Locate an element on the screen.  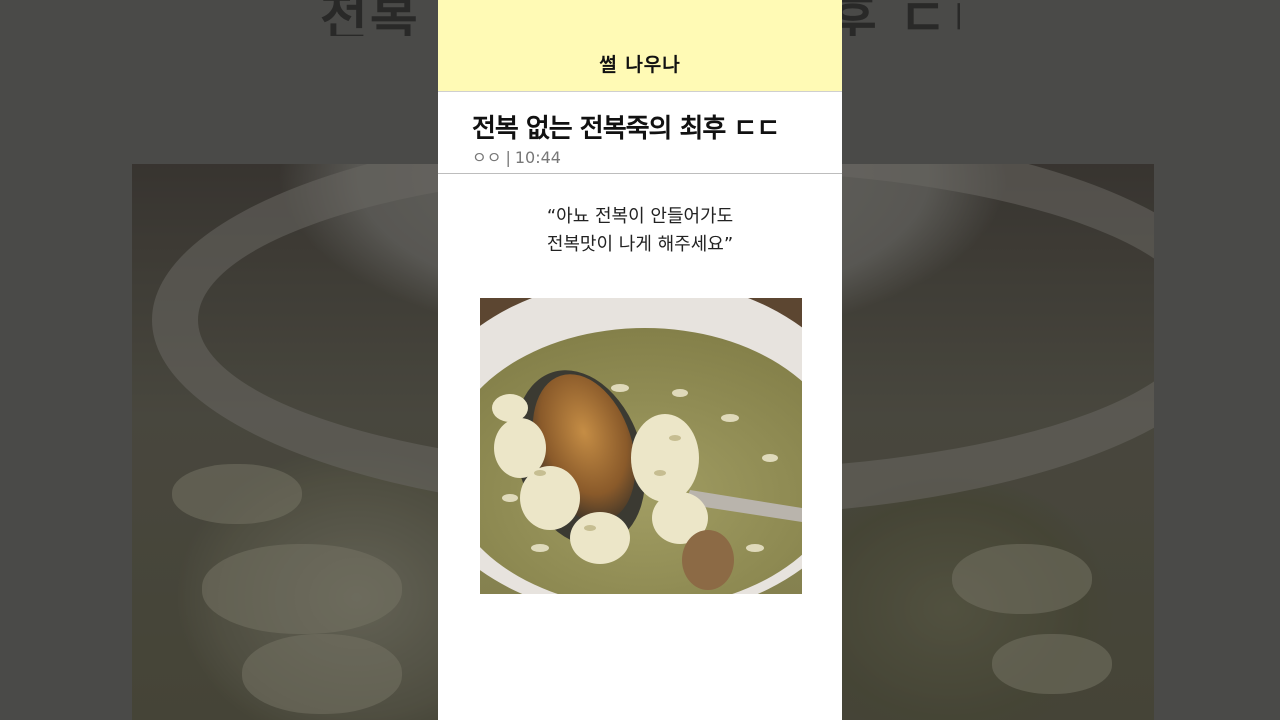
post-header: 전복 없는 전복죽의 최후 ㄷㄷ ㅇㅇ | 10:44 is located at coordinates (640, 133).